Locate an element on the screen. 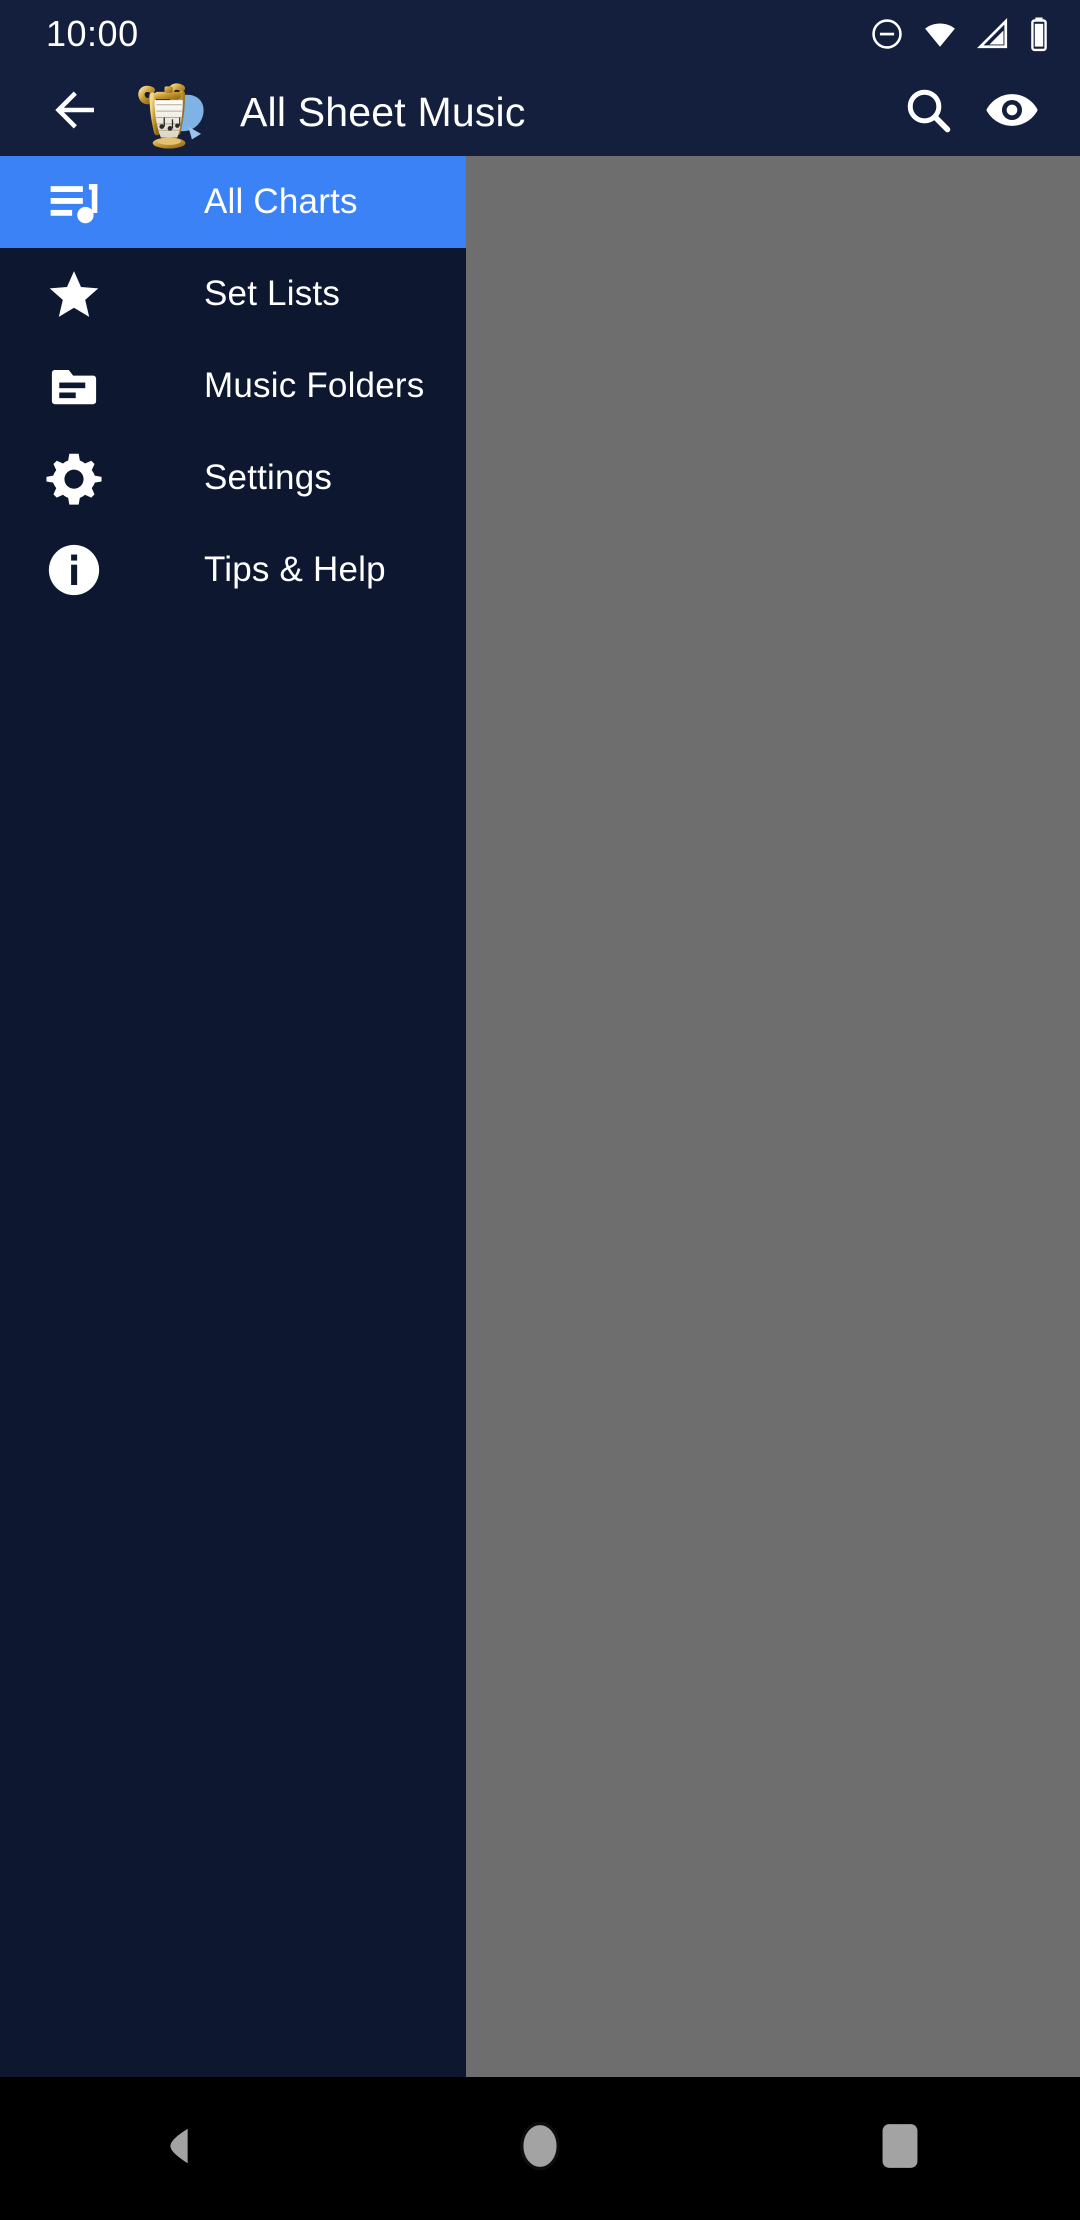 This screenshot has height=2220, width=1080. search-icon is located at coordinates (928, 112).